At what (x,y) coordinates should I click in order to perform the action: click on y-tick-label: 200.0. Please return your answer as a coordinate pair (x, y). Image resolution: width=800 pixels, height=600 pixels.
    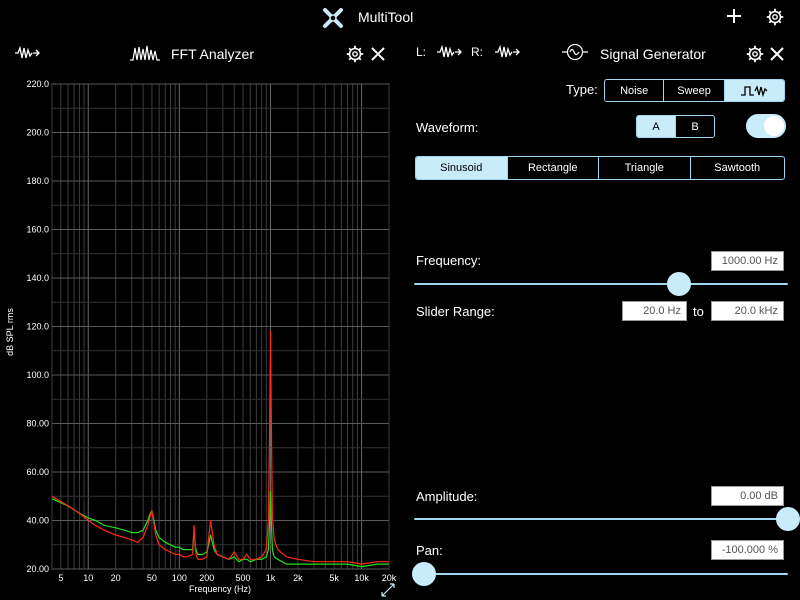
    Looking at the image, I should click on (37, 133).